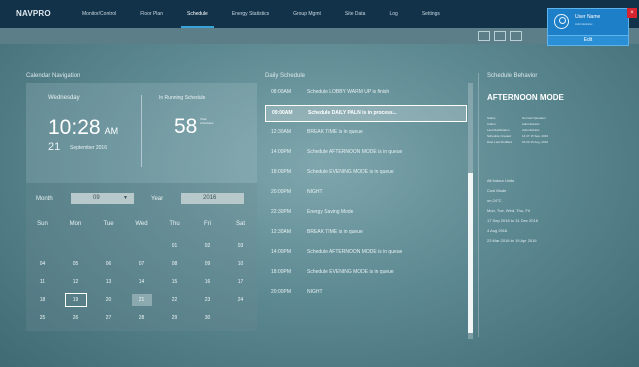  What do you see at coordinates (54, 147) in the screenshot?
I see `current-day: 21` at bounding box center [54, 147].